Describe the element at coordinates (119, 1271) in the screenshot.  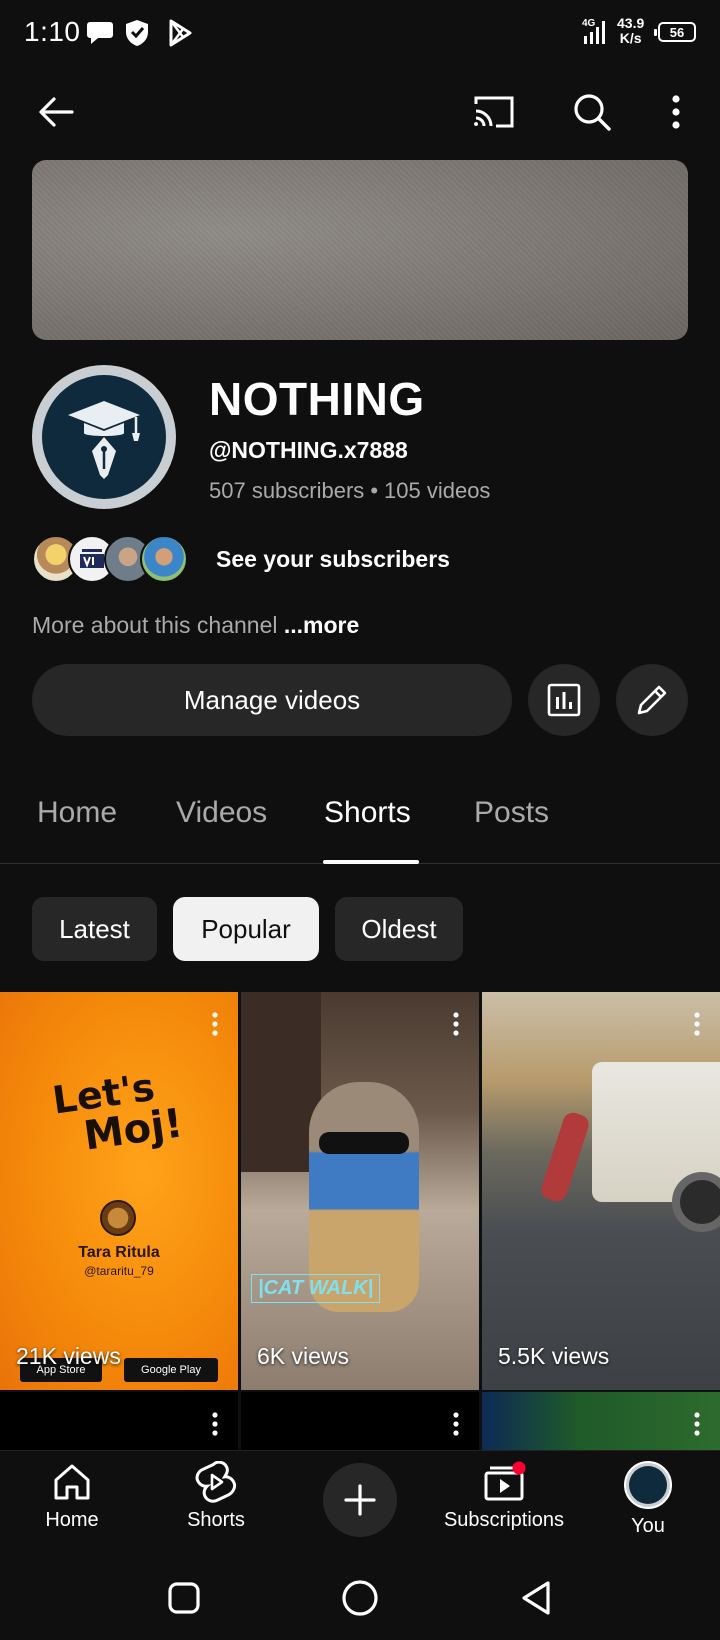
I see `short-thumb-creator-handle: @tararitu_79` at that location.